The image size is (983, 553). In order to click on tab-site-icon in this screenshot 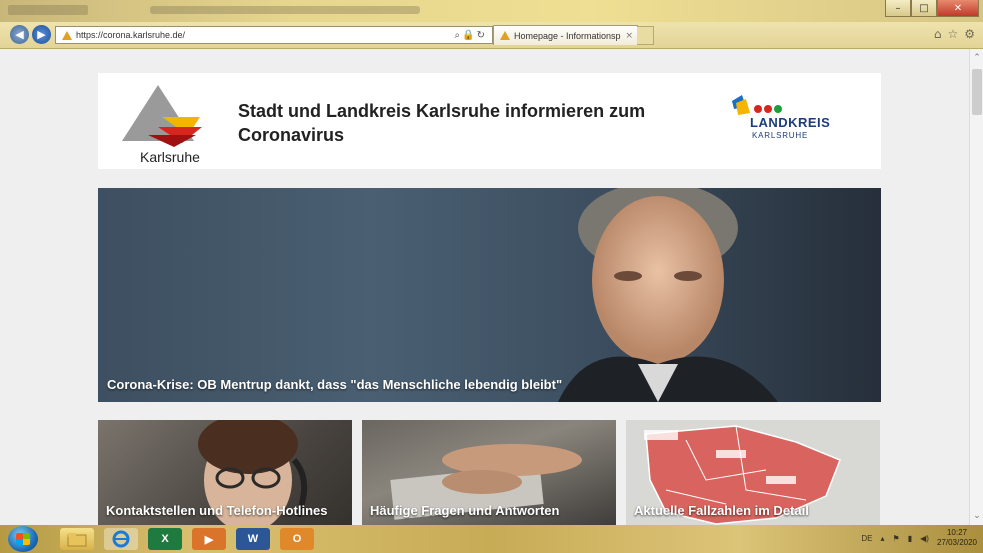, I will do `click(505, 35)`.